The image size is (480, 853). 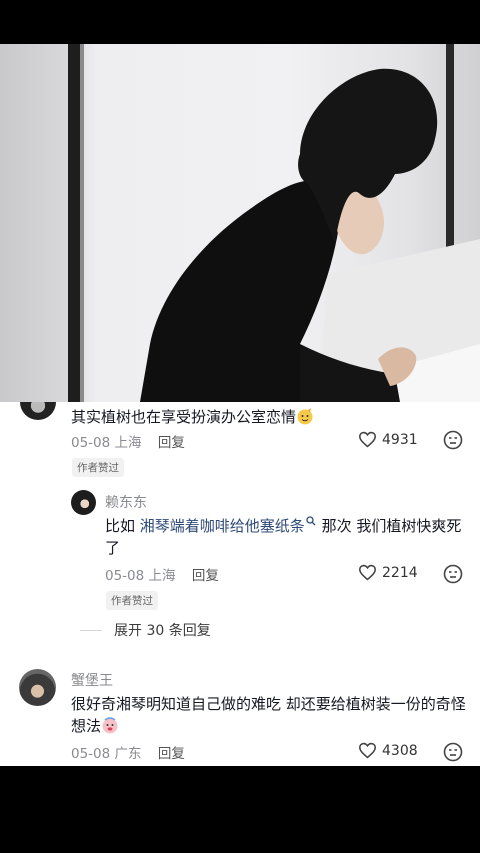 I want to click on comment-meta: 05-08 广东 回复, so click(x=128, y=752).